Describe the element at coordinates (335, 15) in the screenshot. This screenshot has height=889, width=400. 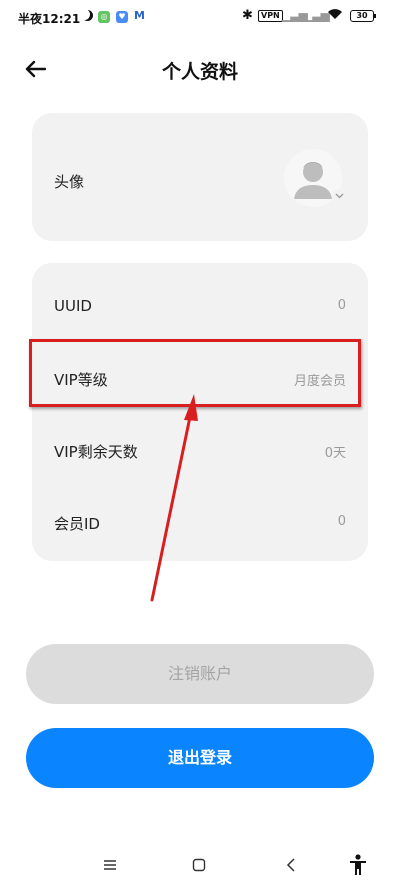
I see `wifi-icon` at that location.